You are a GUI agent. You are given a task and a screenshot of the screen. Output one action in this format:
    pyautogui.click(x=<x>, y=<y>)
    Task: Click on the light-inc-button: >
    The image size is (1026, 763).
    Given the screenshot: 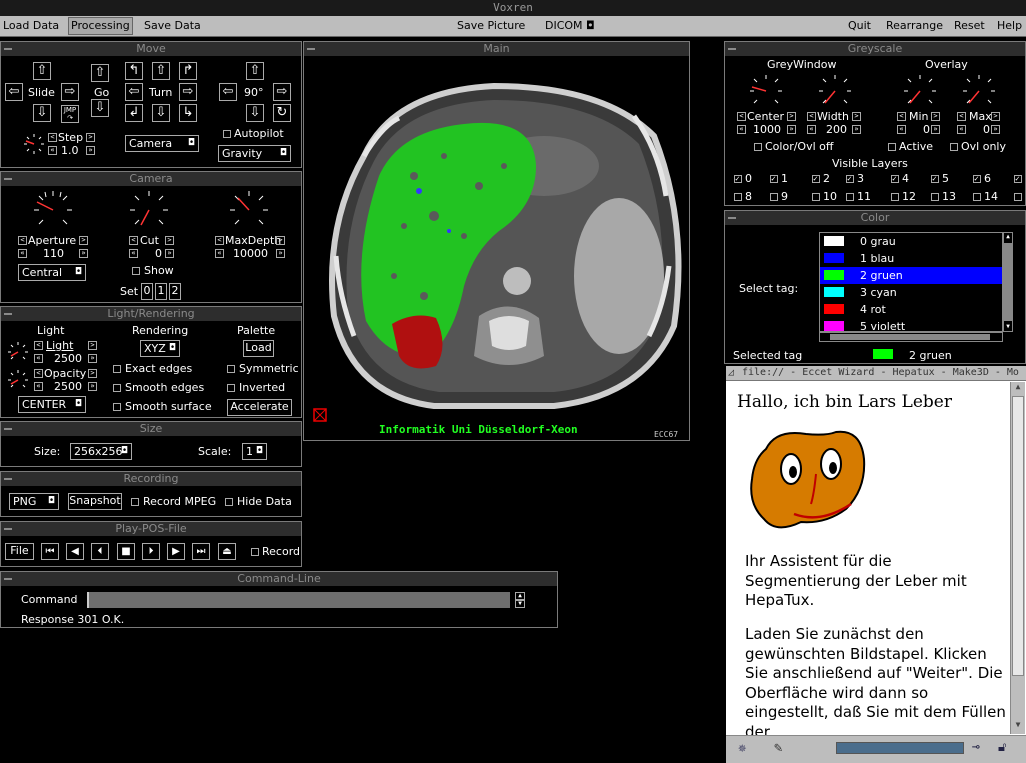 What is the action you would take?
    pyautogui.click(x=92, y=345)
    